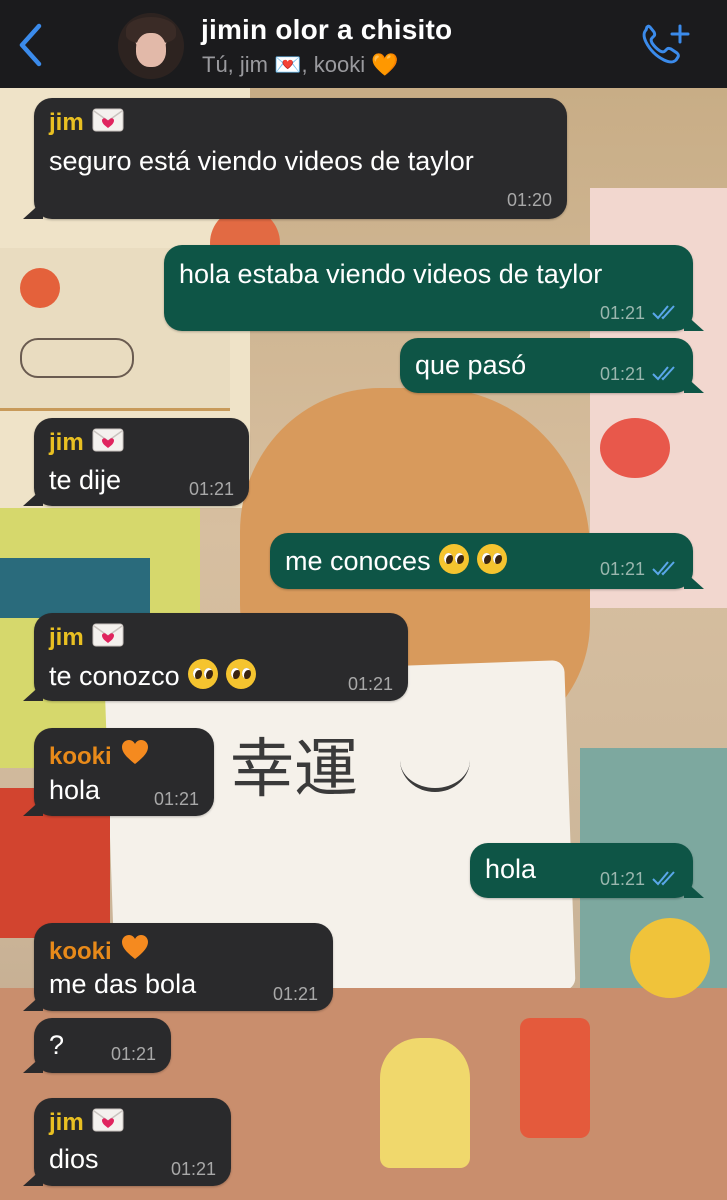 The width and height of the screenshot is (727, 1200). I want to click on message-bubble-incoming: kooki me das bola 01:21, so click(178, 967).